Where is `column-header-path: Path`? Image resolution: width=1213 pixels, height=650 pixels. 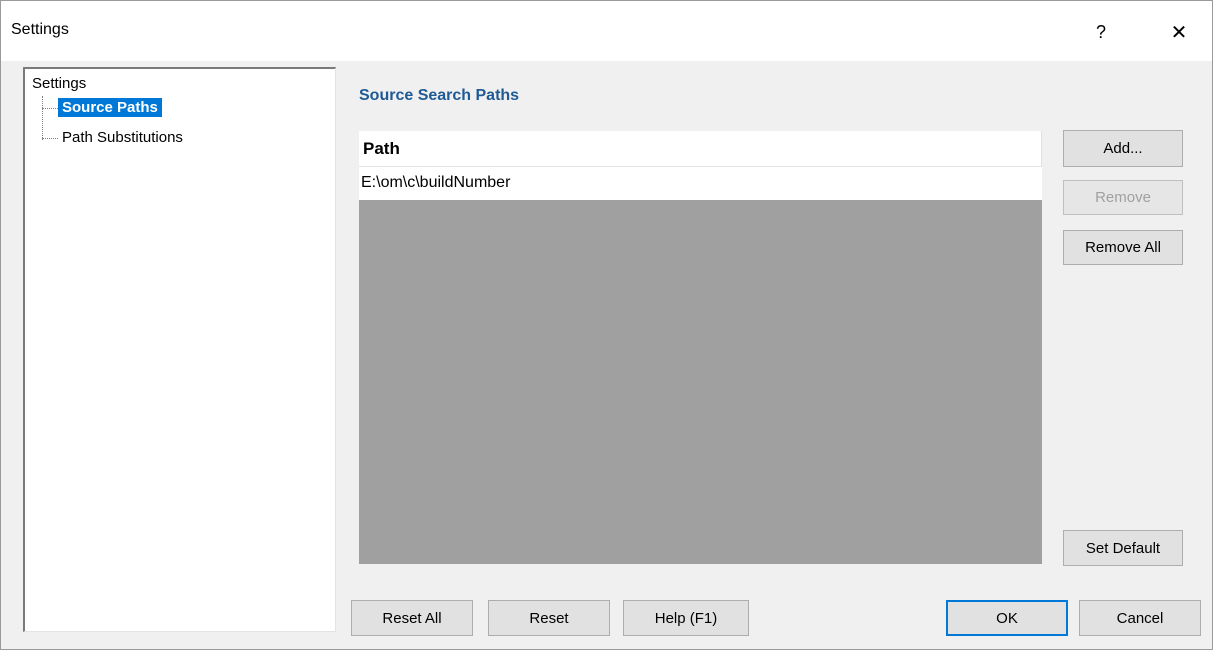 column-header-path: Path is located at coordinates (381, 149).